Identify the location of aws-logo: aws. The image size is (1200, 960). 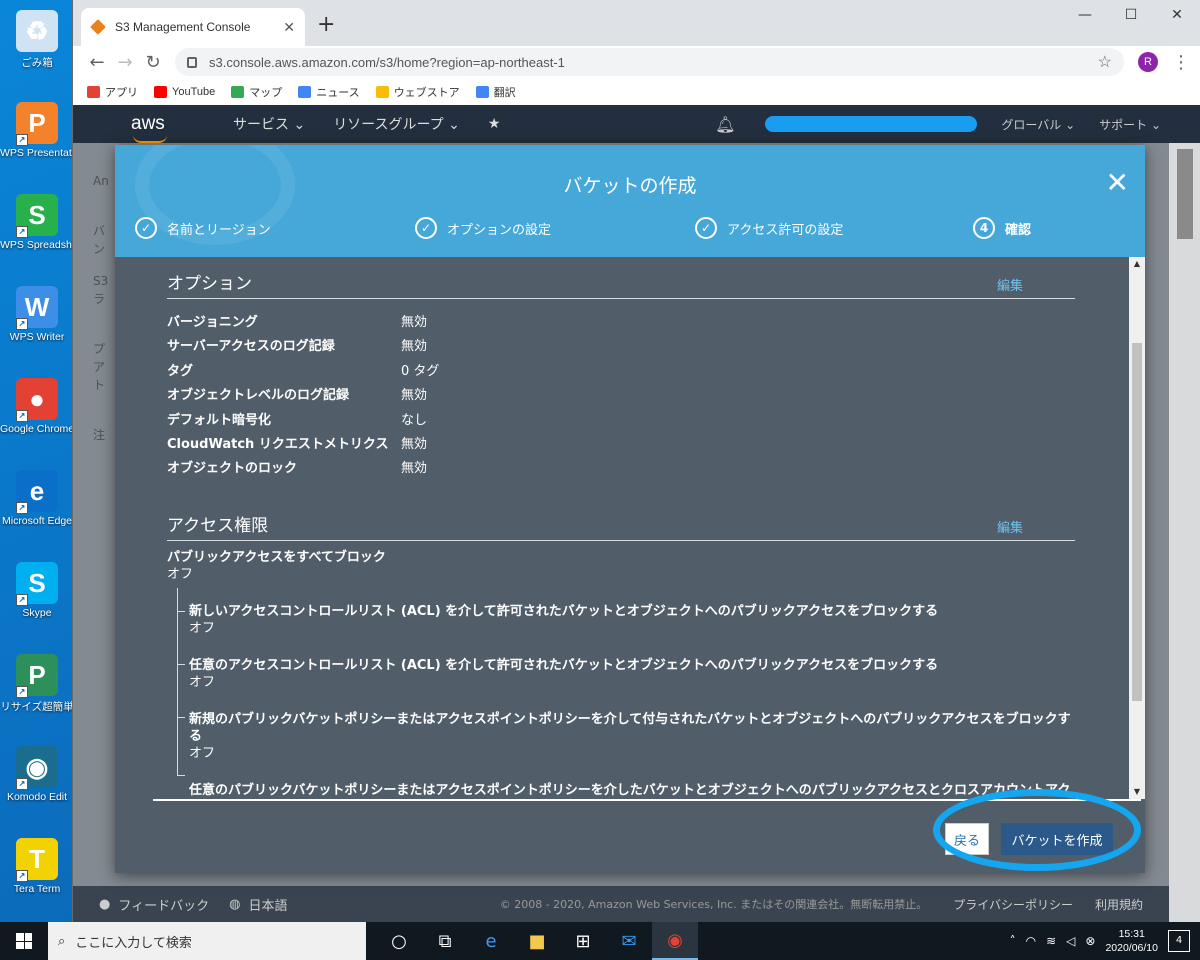
(161, 128).